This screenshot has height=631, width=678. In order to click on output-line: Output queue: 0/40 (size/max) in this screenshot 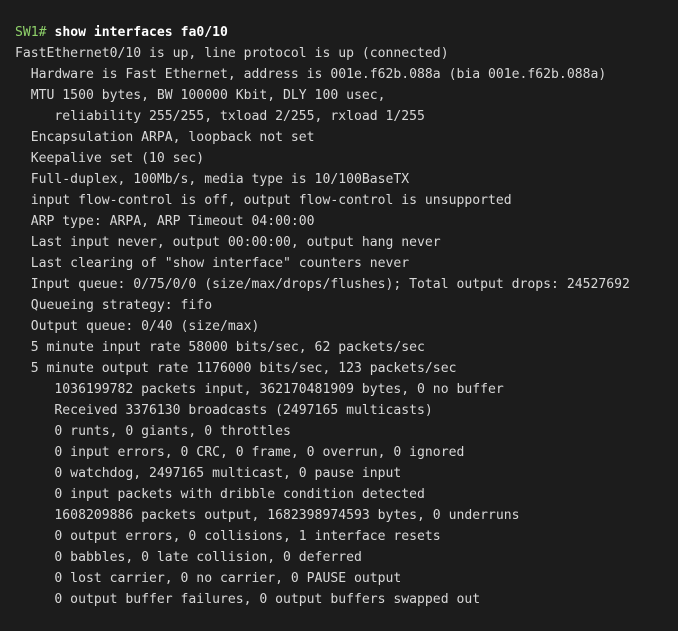, I will do `click(137, 326)`.